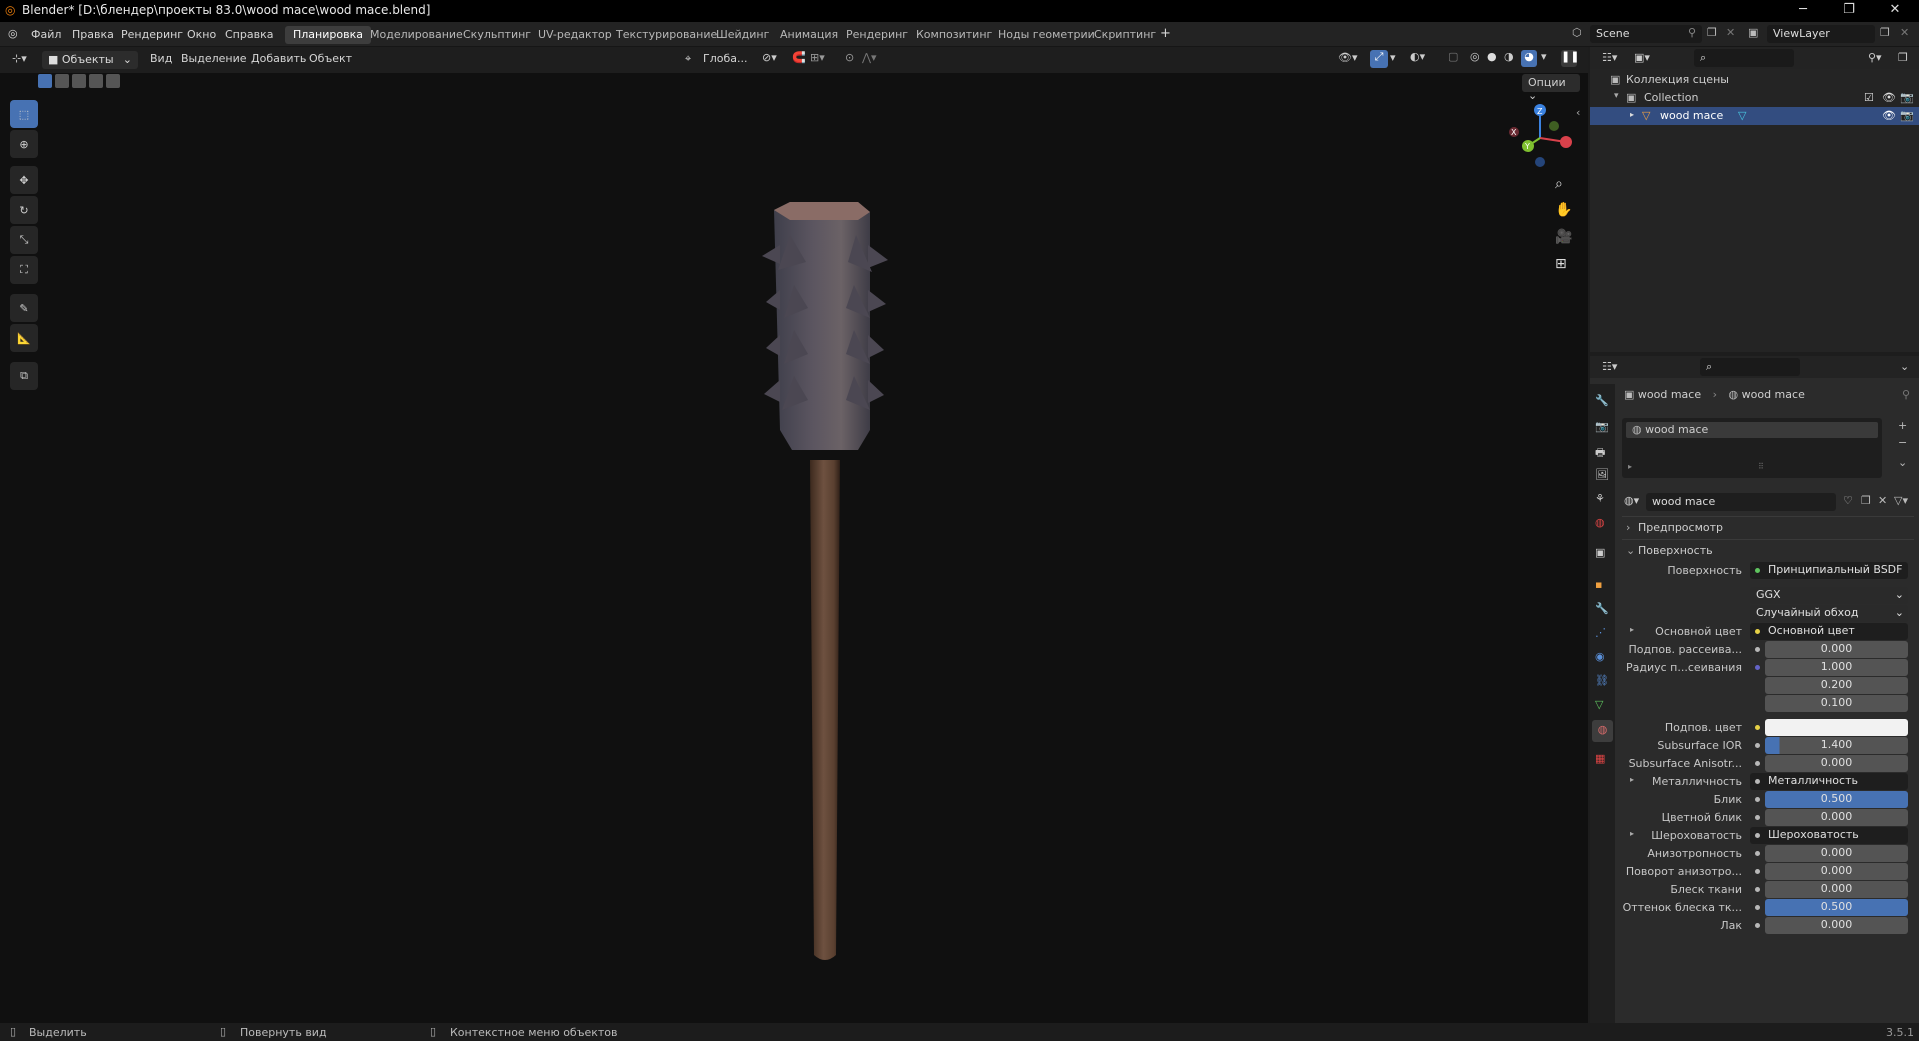  What do you see at coordinates (1730, 32) in the screenshot?
I see `delete-scene-icon: ✕` at bounding box center [1730, 32].